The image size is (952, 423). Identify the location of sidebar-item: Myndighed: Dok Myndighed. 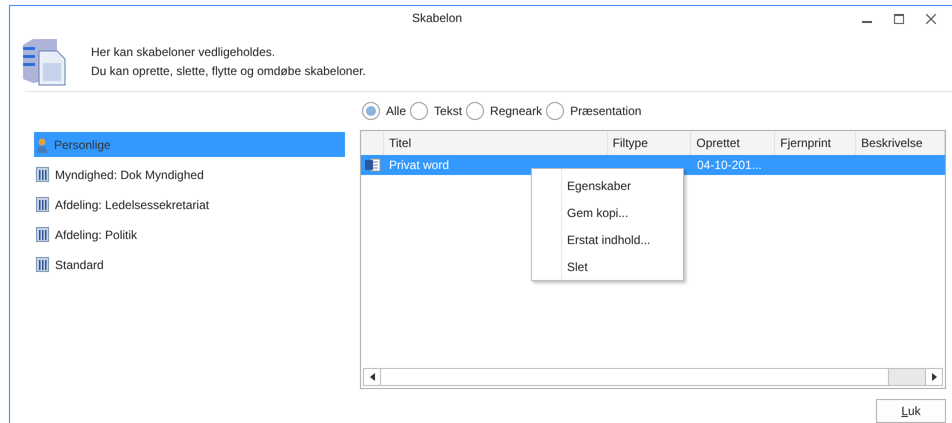
(189, 174).